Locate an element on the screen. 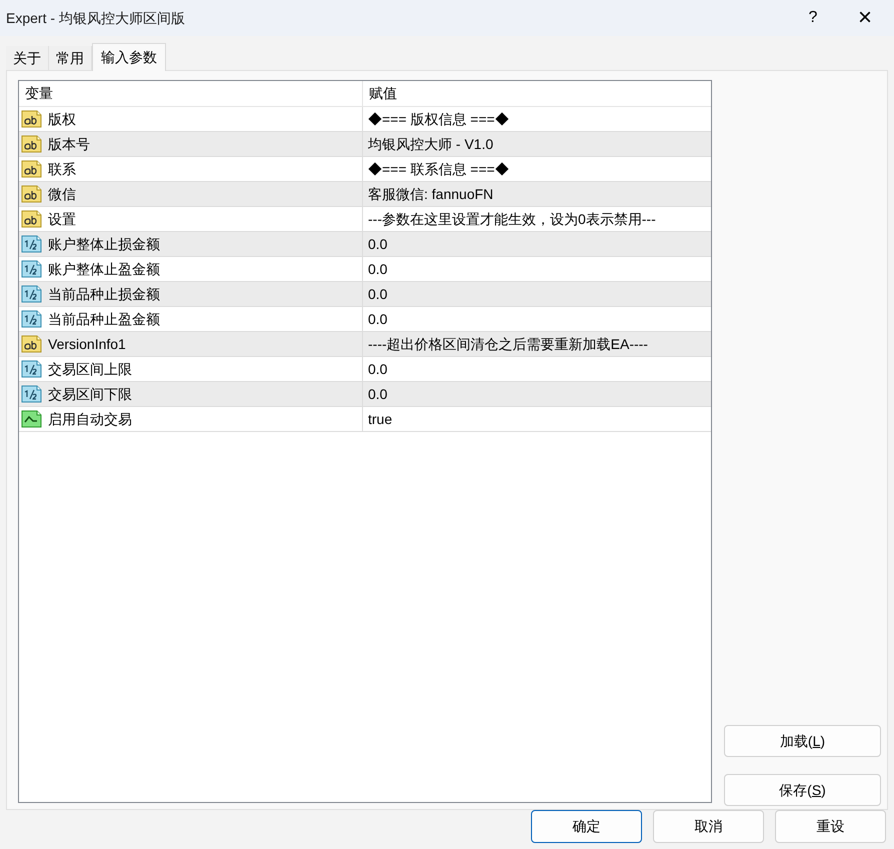 Image resolution: width=894 pixels, height=849 pixels. toggle-type-icon is located at coordinates (32, 419).